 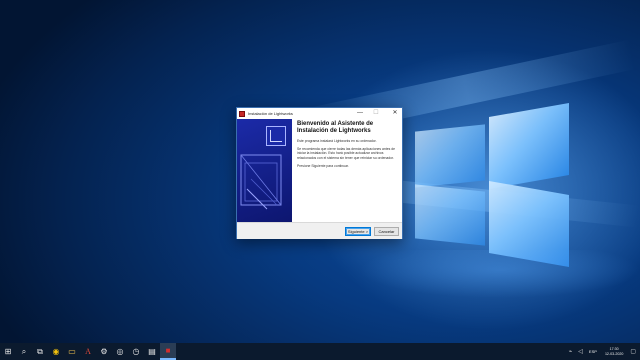 I want to click on task-view-icon: ⧉, so click(x=40, y=351).